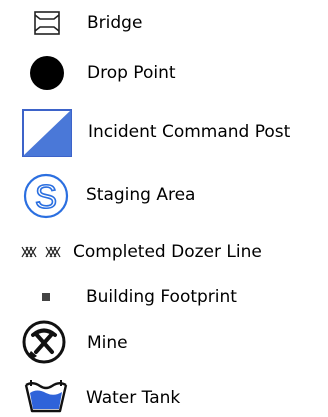  I want to click on legend-item-completed-dozer-line: Completed Dozer Line, so click(164, 256).